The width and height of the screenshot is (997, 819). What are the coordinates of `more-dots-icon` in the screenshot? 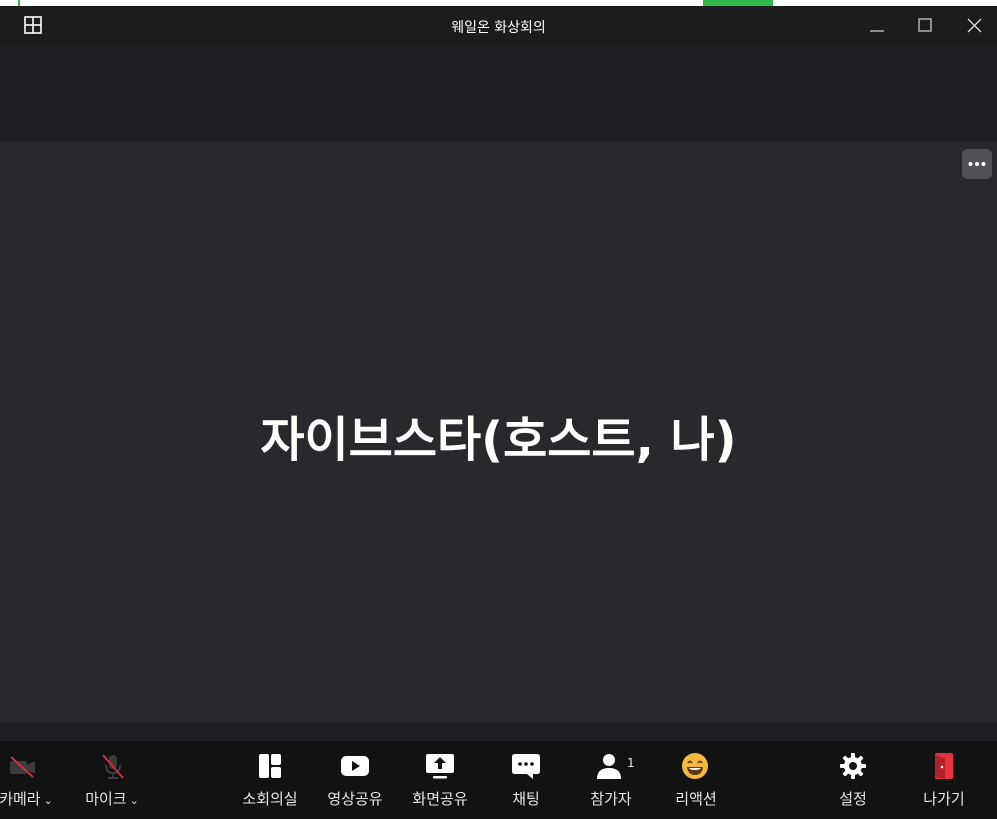 It's located at (977, 164).